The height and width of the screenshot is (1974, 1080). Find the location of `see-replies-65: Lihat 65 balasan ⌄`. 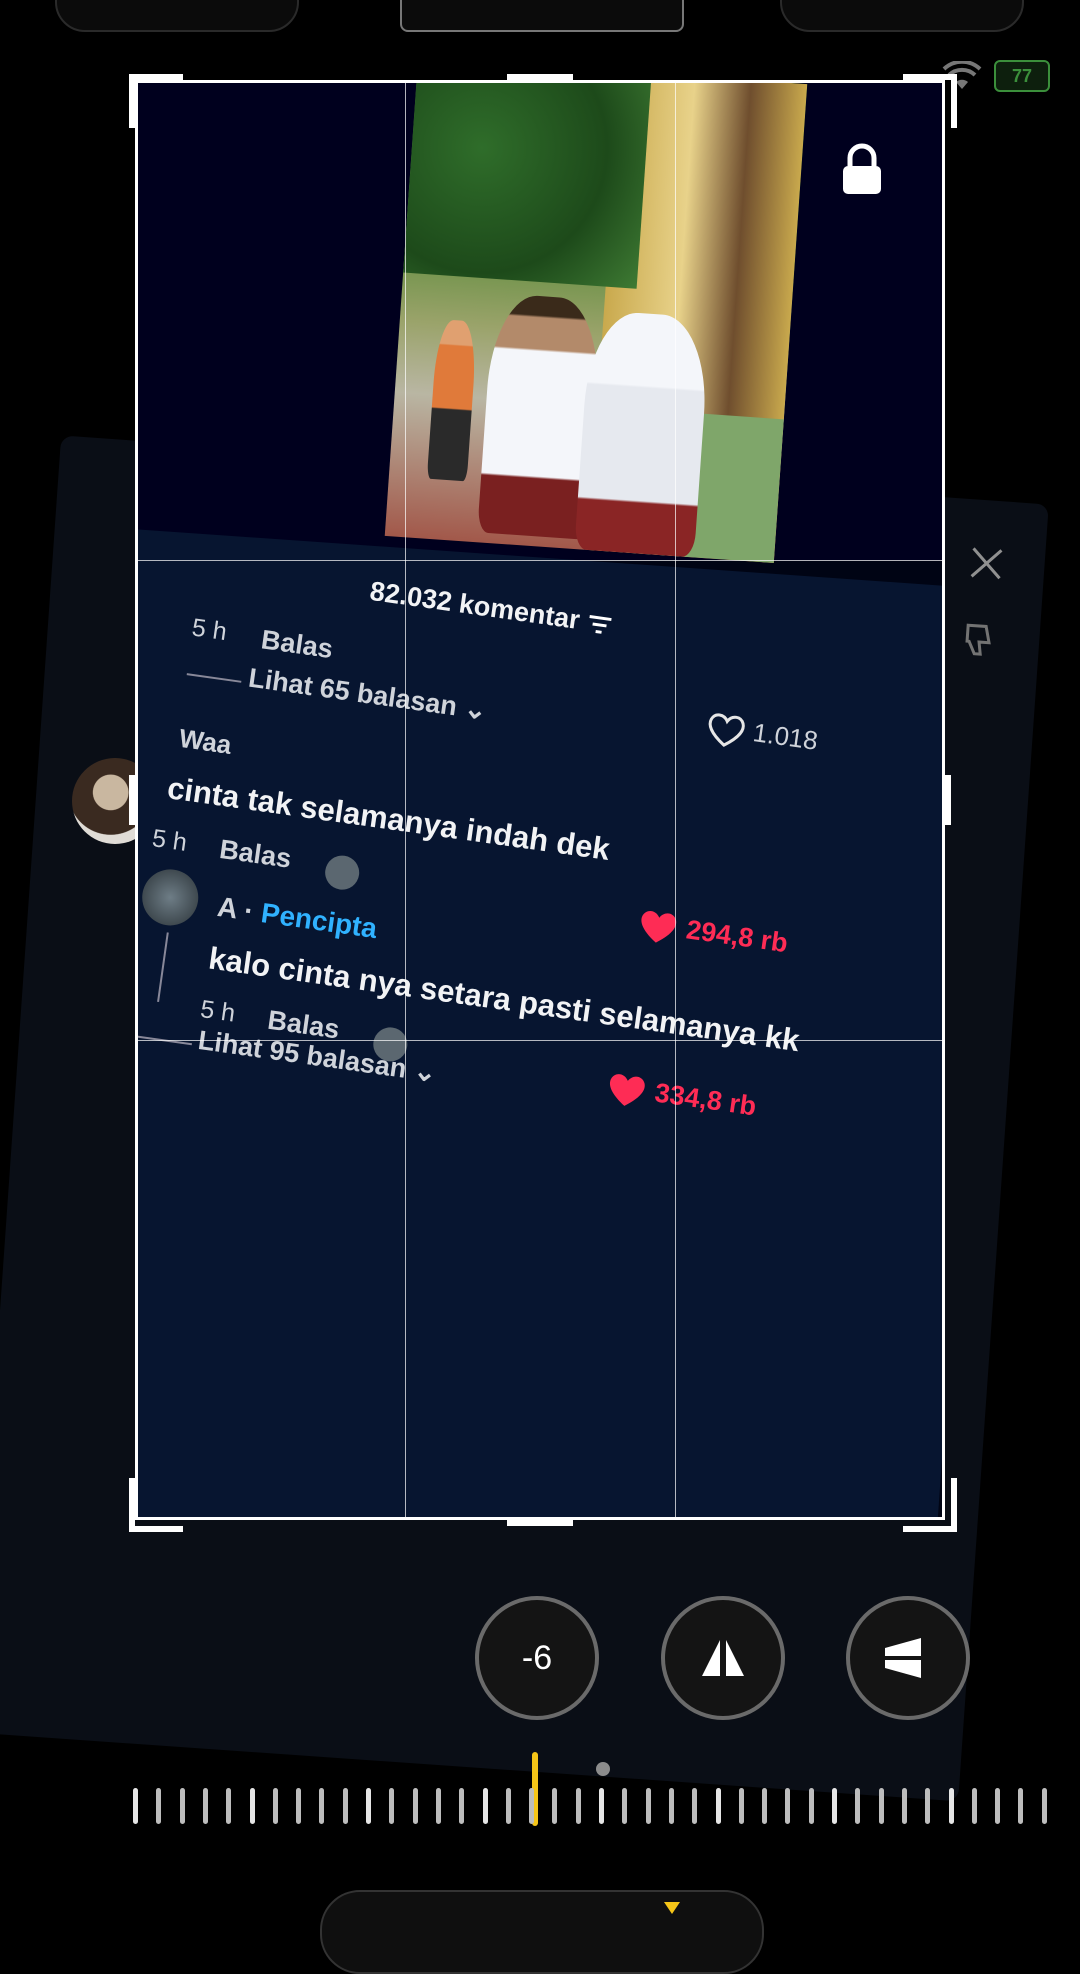

see-replies-65: Lihat 65 balasan ⌄ is located at coordinates (368, 695).